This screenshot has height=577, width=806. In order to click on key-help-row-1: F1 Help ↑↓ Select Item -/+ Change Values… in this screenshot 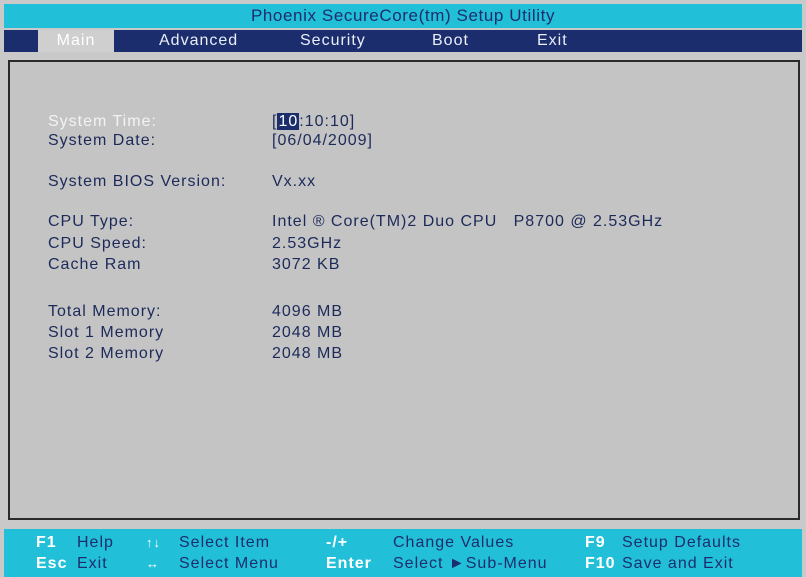, I will do `click(403, 543)`.